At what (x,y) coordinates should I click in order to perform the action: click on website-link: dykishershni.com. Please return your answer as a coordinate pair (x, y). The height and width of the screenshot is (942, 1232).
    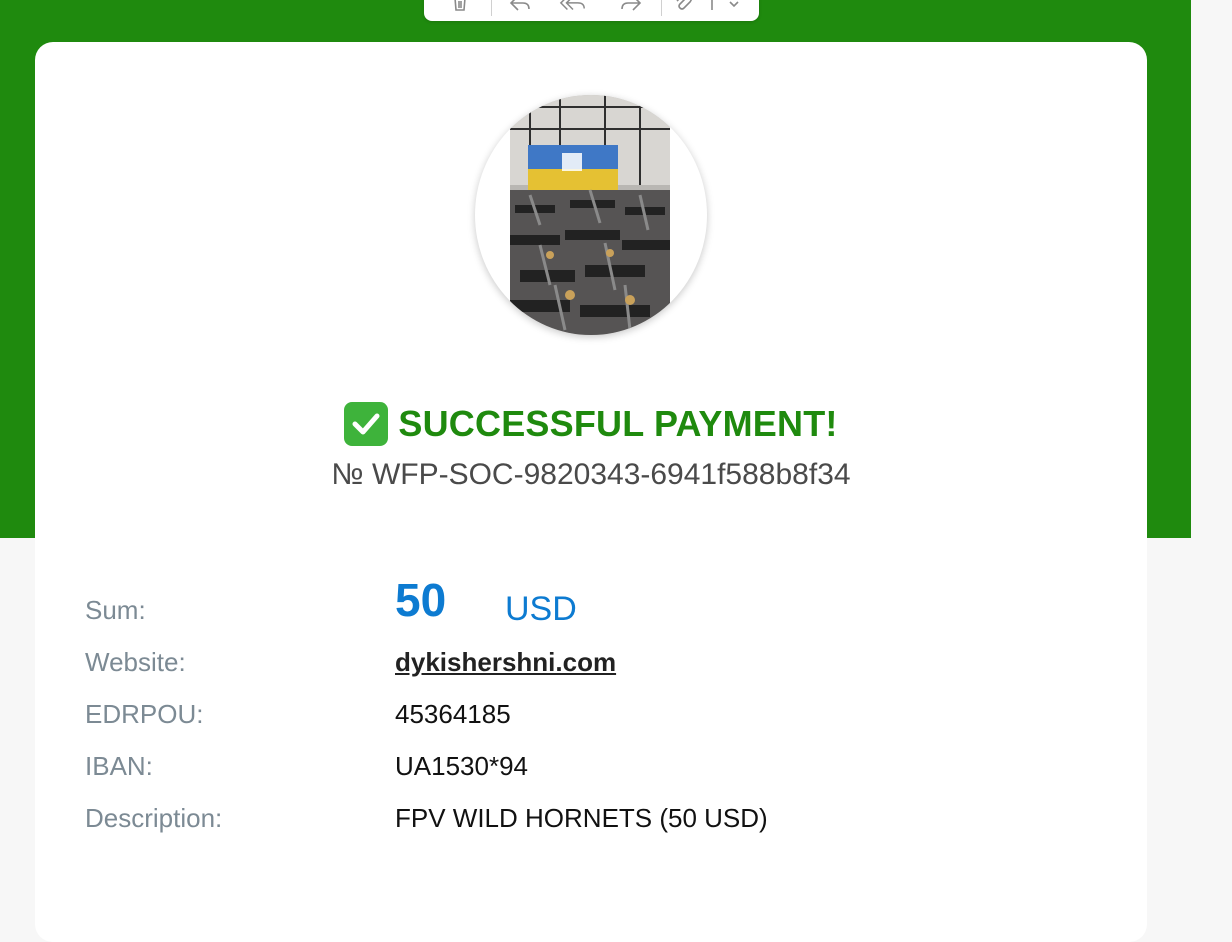
    Looking at the image, I should click on (505, 662).